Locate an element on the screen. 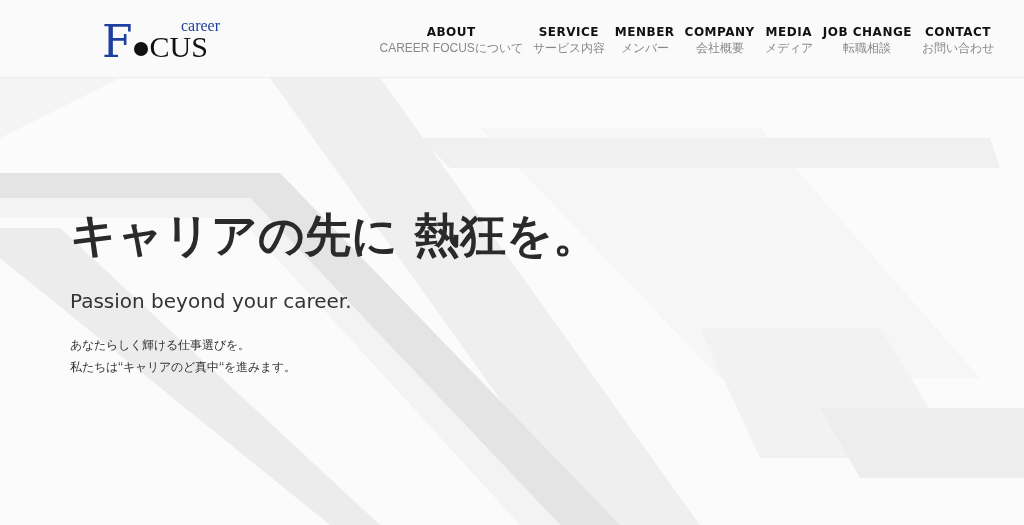  logo-tagline: career is located at coordinates (200, 25).